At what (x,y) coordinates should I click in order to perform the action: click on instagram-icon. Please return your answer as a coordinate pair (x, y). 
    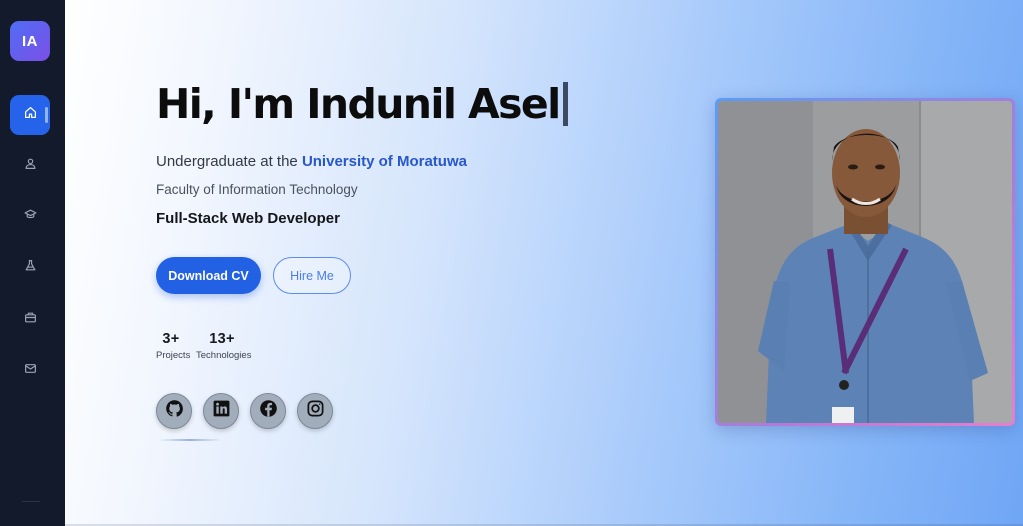
    Looking at the image, I should click on (315, 411).